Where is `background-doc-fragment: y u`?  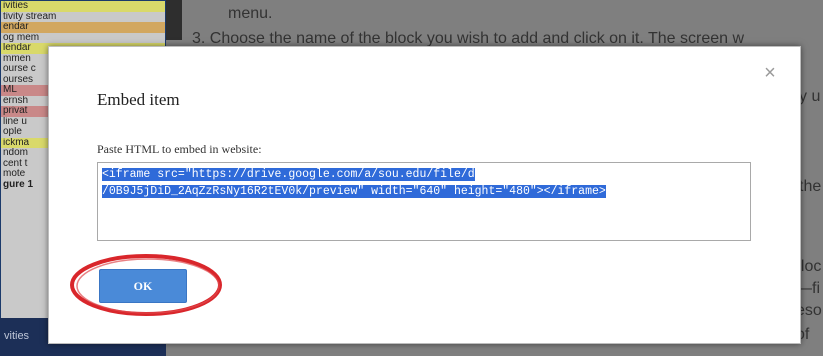
background-doc-fragment: y u is located at coordinates (810, 96).